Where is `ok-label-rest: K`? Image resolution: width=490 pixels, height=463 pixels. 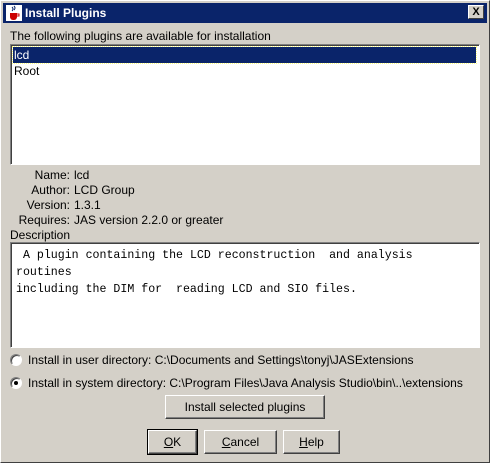
ok-label-rest: K is located at coordinates (177, 442).